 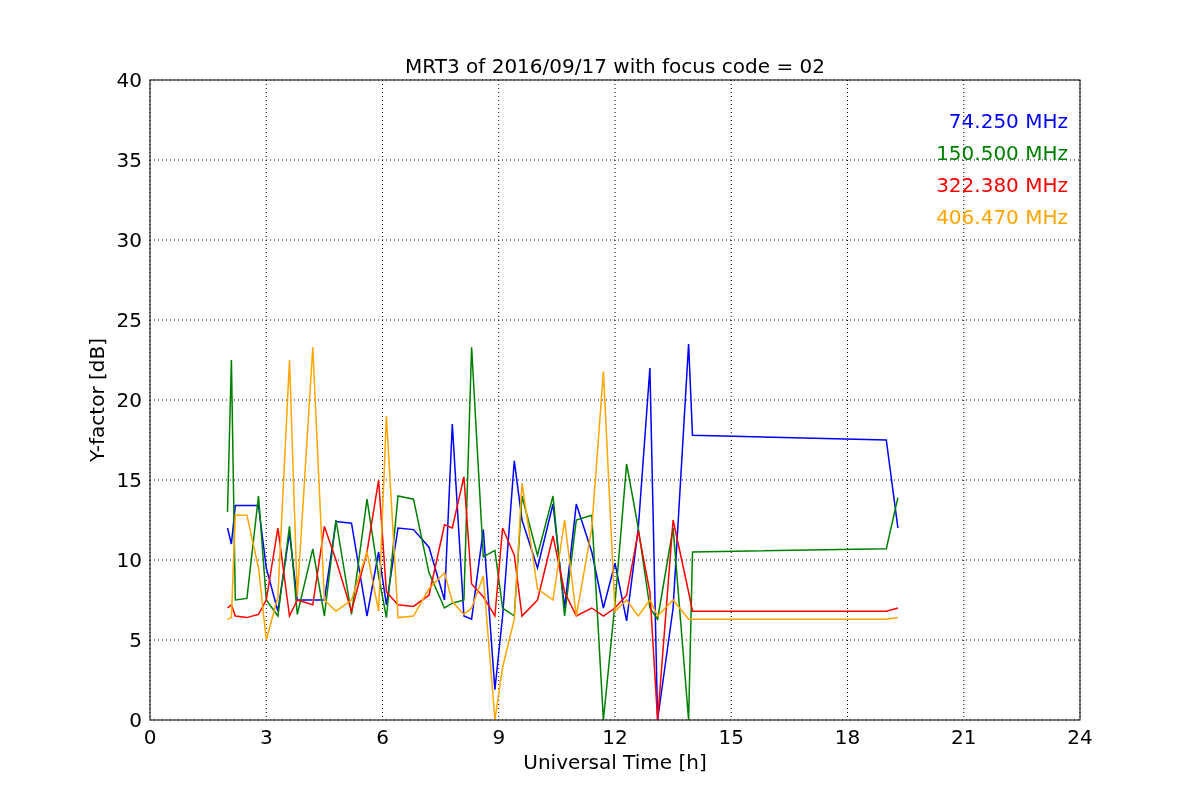 What do you see at coordinates (1008, 121) in the screenshot?
I see `legend-label: 74.250 MHz` at bounding box center [1008, 121].